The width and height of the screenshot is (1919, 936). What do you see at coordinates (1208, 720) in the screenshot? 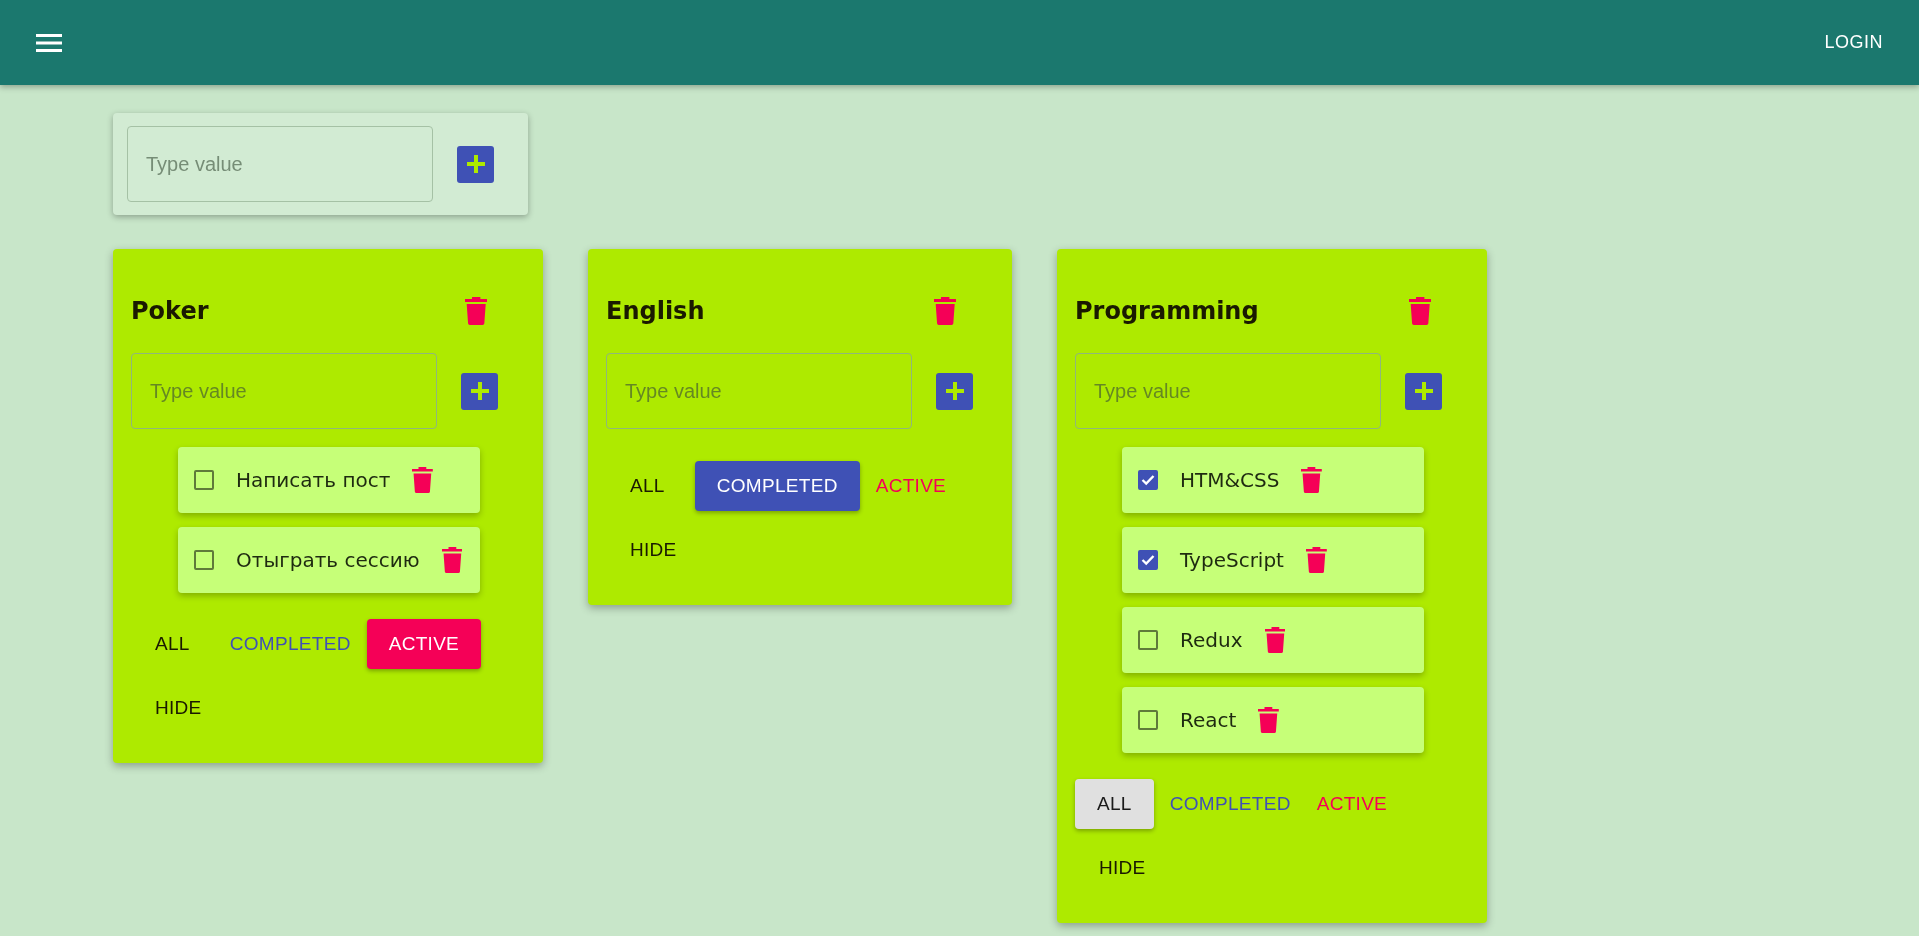
I see `task-title: React` at bounding box center [1208, 720].